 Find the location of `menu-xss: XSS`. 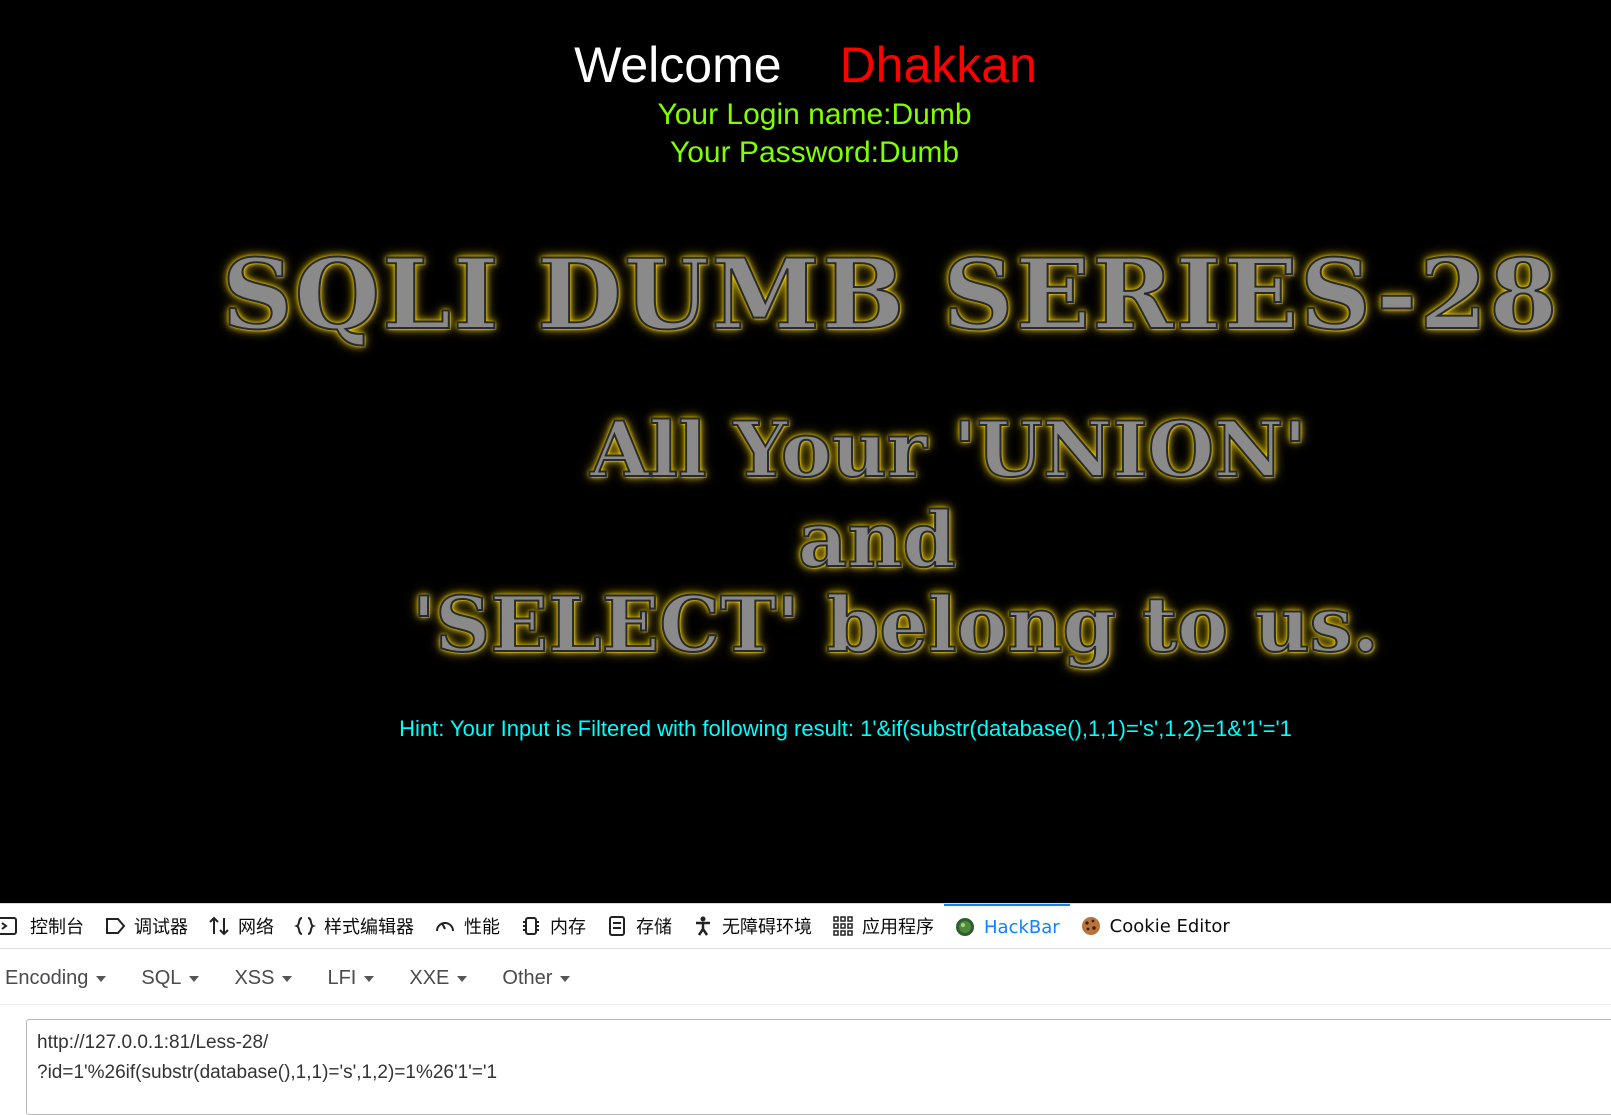

menu-xss: XSS is located at coordinates (261, 978).